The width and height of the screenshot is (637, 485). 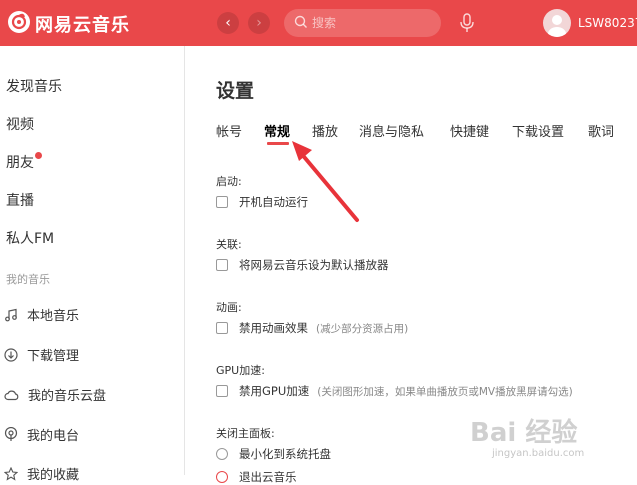 What do you see at coordinates (285, 454) in the screenshot?
I see `option-label: 最小化到系统托盘` at bounding box center [285, 454].